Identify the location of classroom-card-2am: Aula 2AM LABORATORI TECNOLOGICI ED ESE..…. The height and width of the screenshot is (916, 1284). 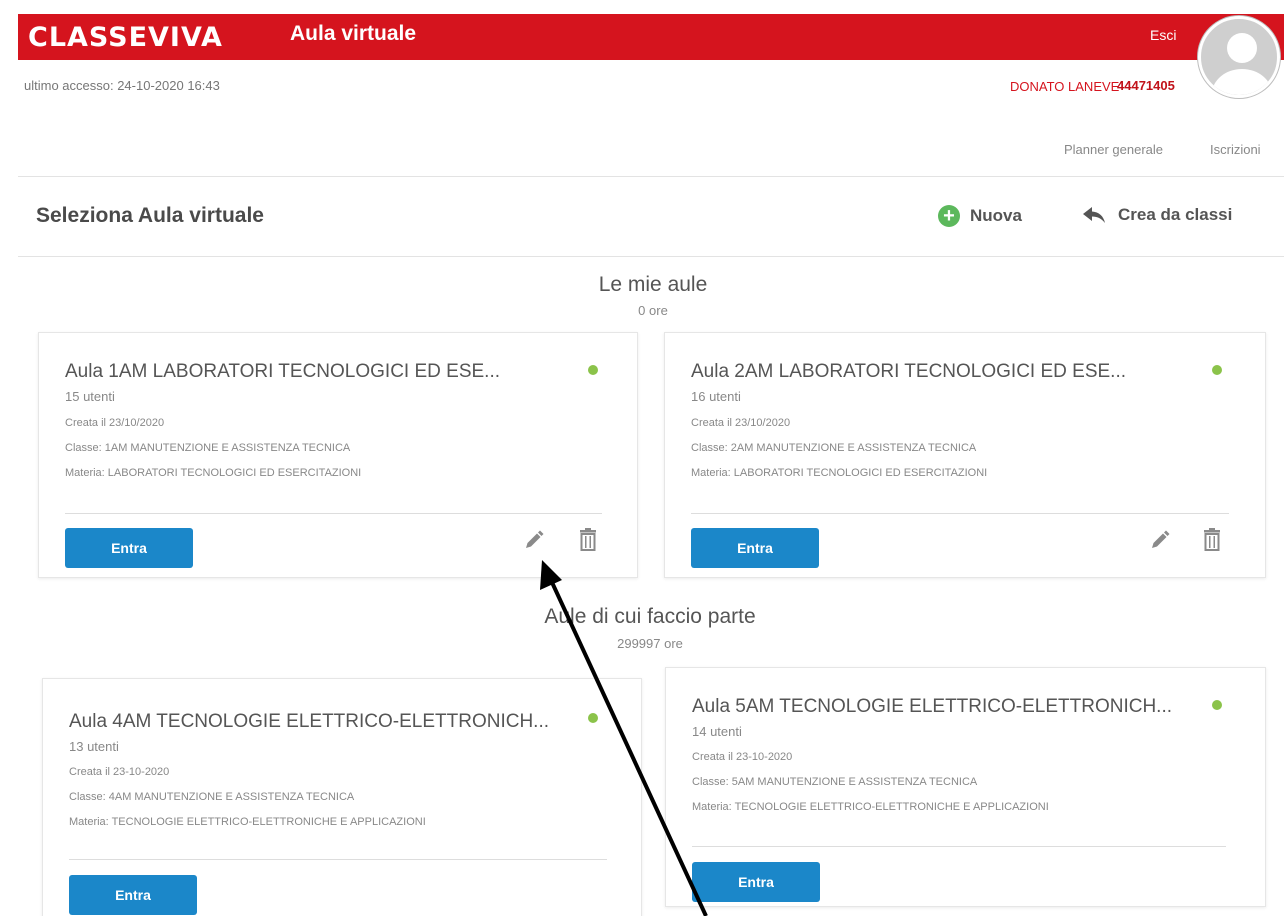
(965, 455).